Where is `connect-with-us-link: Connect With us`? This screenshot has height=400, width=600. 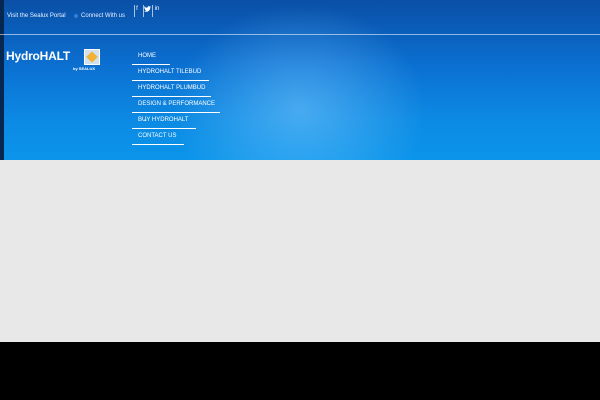 connect-with-us-link: Connect With us is located at coordinates (103, 16).